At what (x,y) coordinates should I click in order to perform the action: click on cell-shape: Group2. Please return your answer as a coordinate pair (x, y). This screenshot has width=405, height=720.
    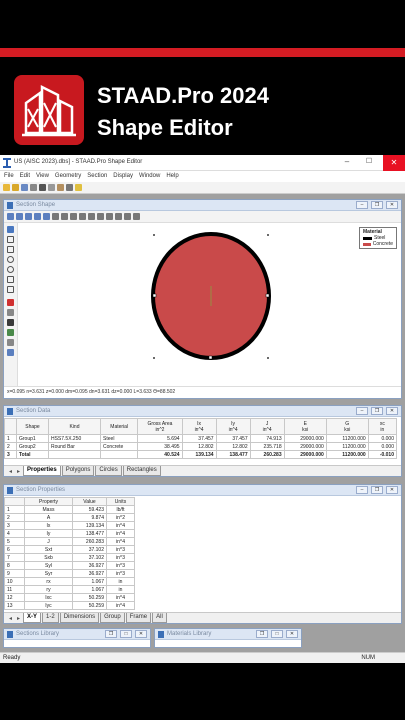
    Looking at the image, I should click on (32, 446).